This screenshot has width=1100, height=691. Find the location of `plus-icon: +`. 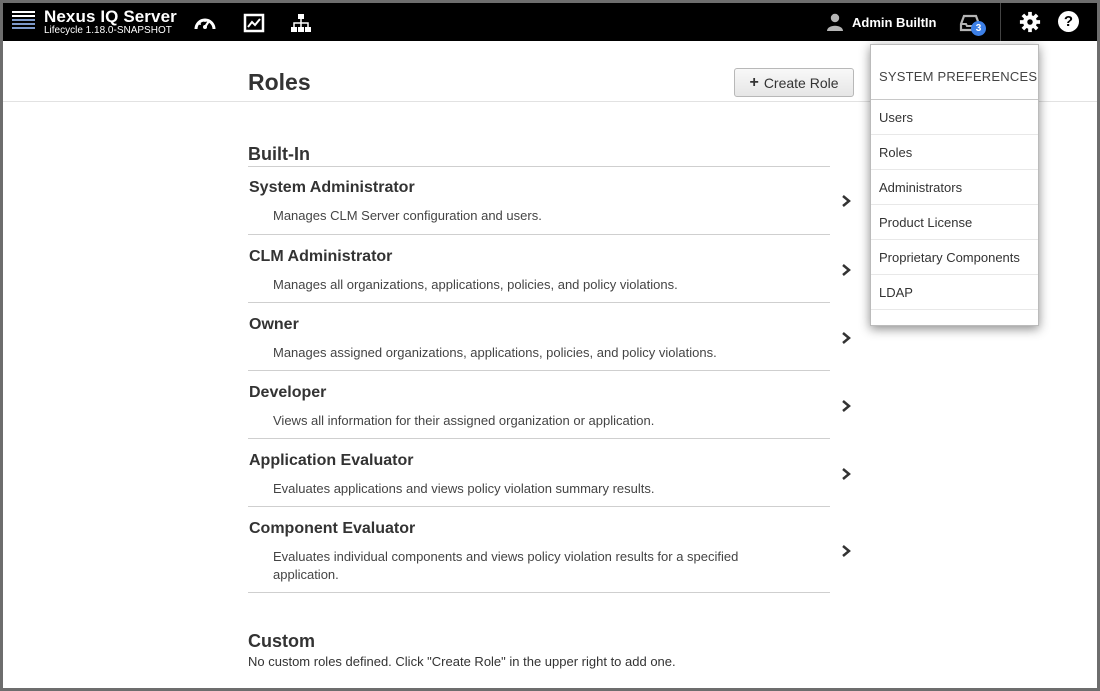

plus-icon: + is located at coordinates (754, 82).